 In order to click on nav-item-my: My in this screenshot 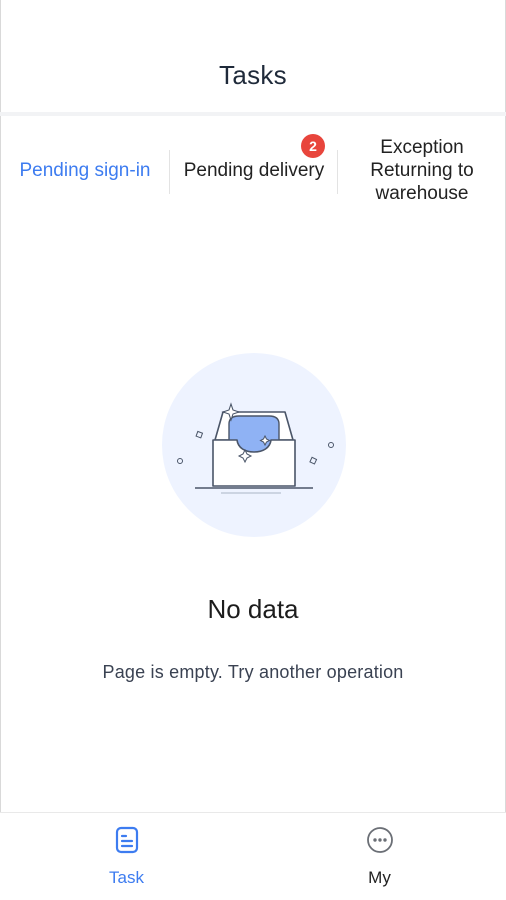, I will do `click(379, 856)`.